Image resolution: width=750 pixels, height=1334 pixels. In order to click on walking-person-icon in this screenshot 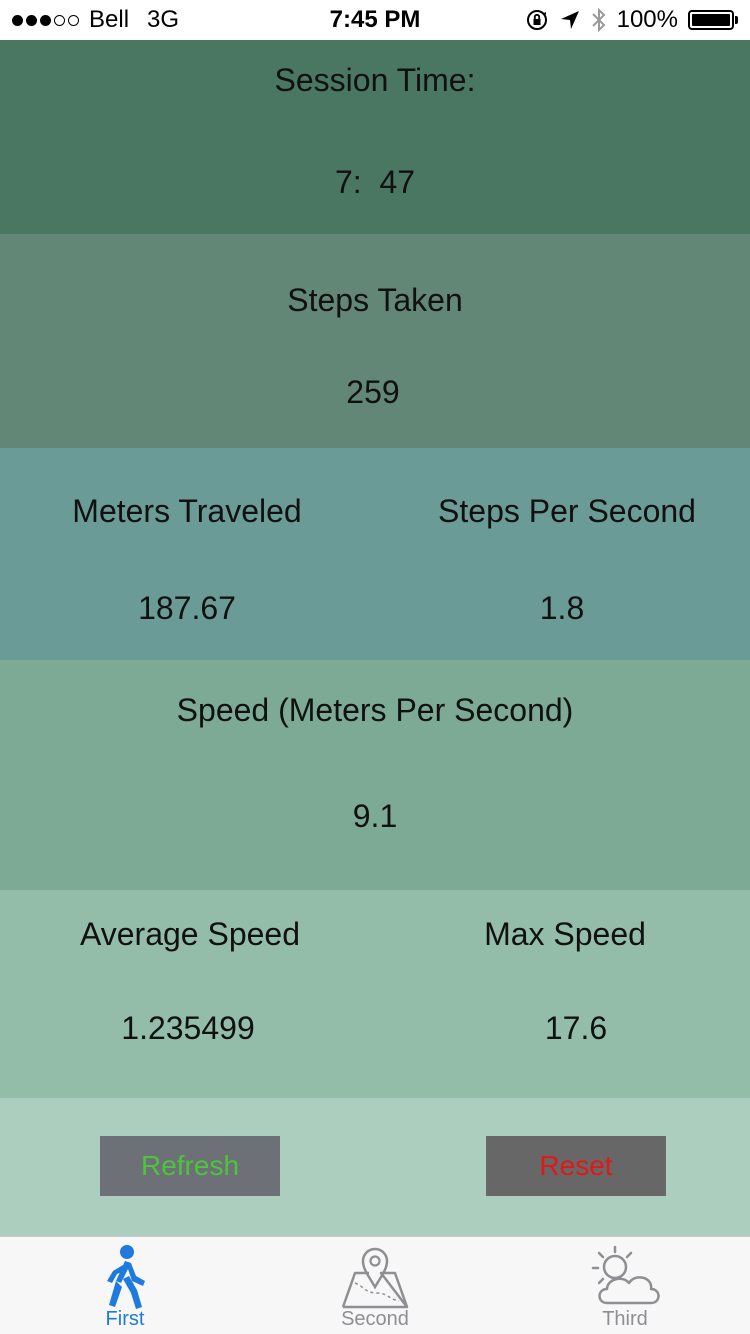, I will do `click(126, 1277)`.